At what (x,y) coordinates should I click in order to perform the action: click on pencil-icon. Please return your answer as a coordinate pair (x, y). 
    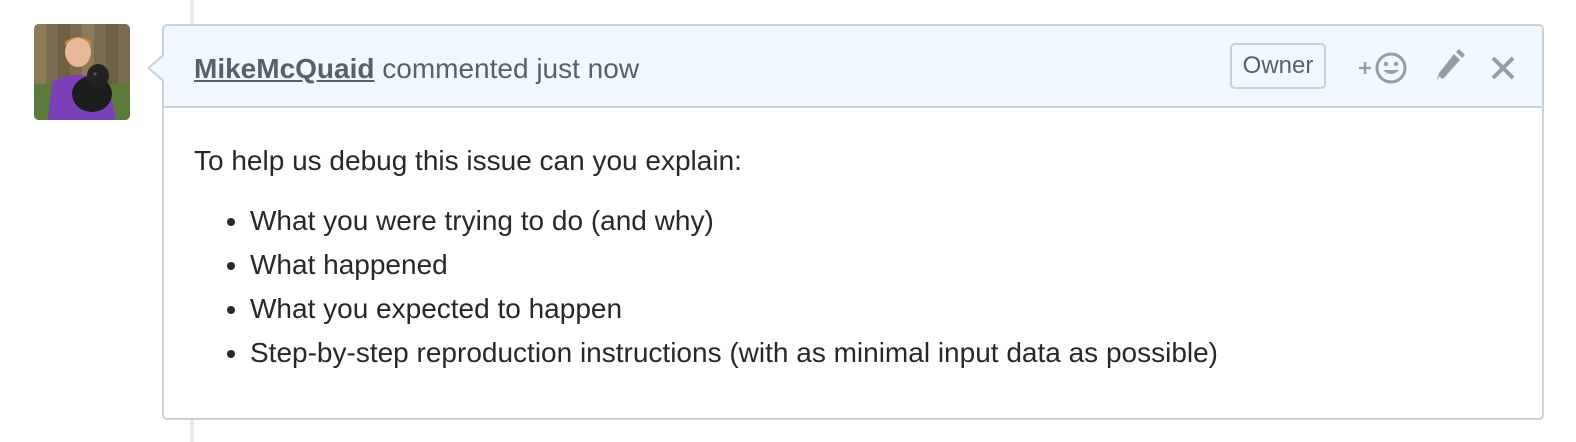
    Looking at the image, I should click on (1451, 64).